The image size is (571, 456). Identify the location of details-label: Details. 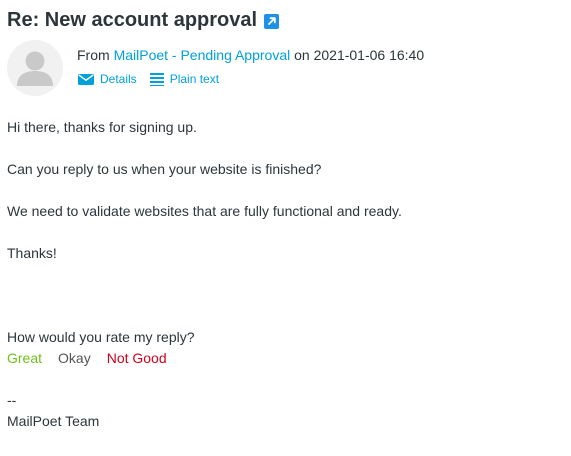
(118, 79).